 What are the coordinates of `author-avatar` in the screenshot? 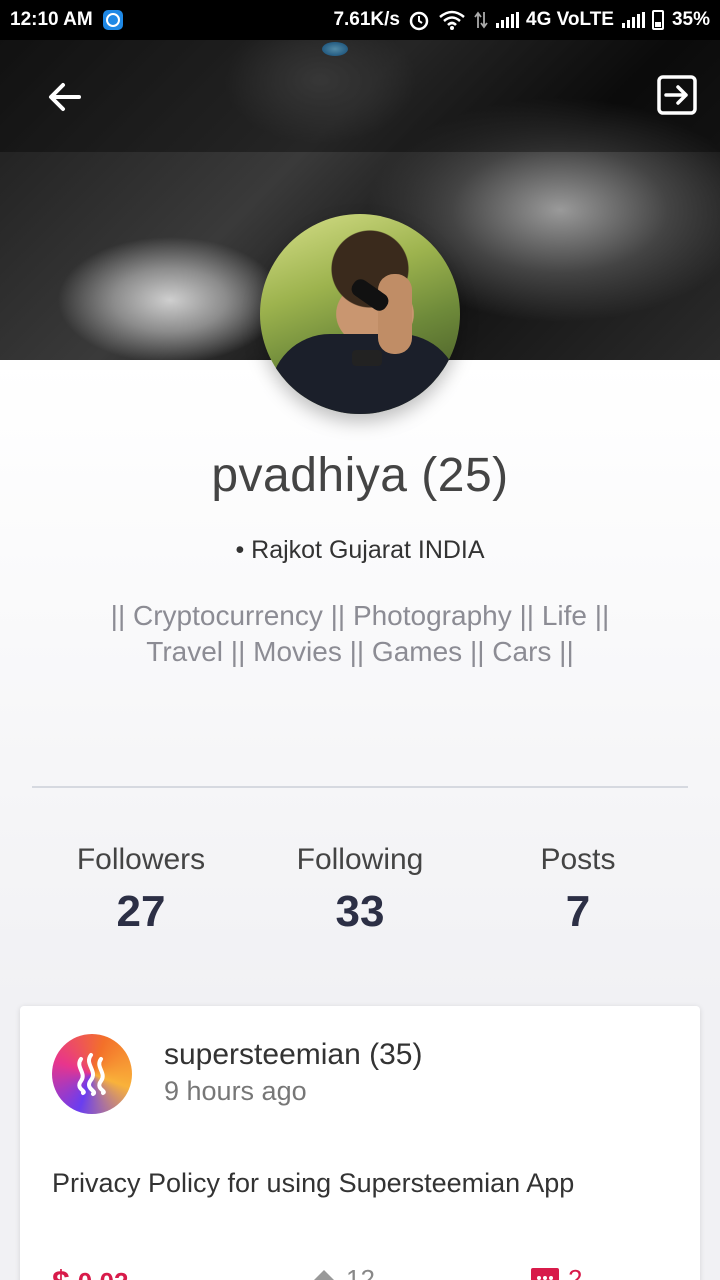 It's located at (92, 1074).